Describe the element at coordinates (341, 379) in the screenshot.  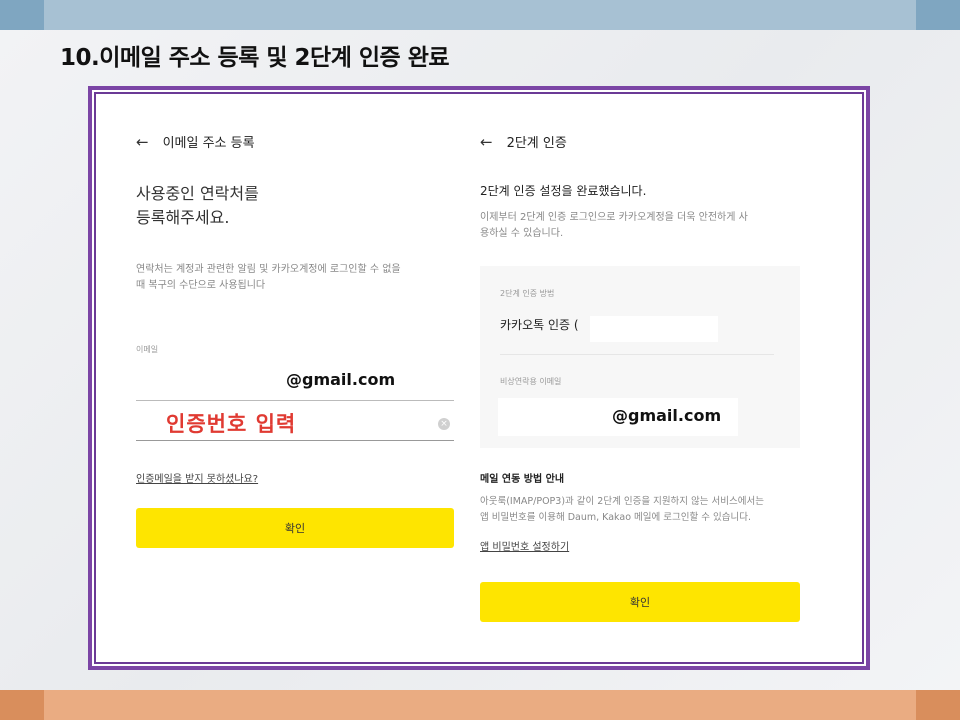
I see `email-value: @gmail.com` at that location.